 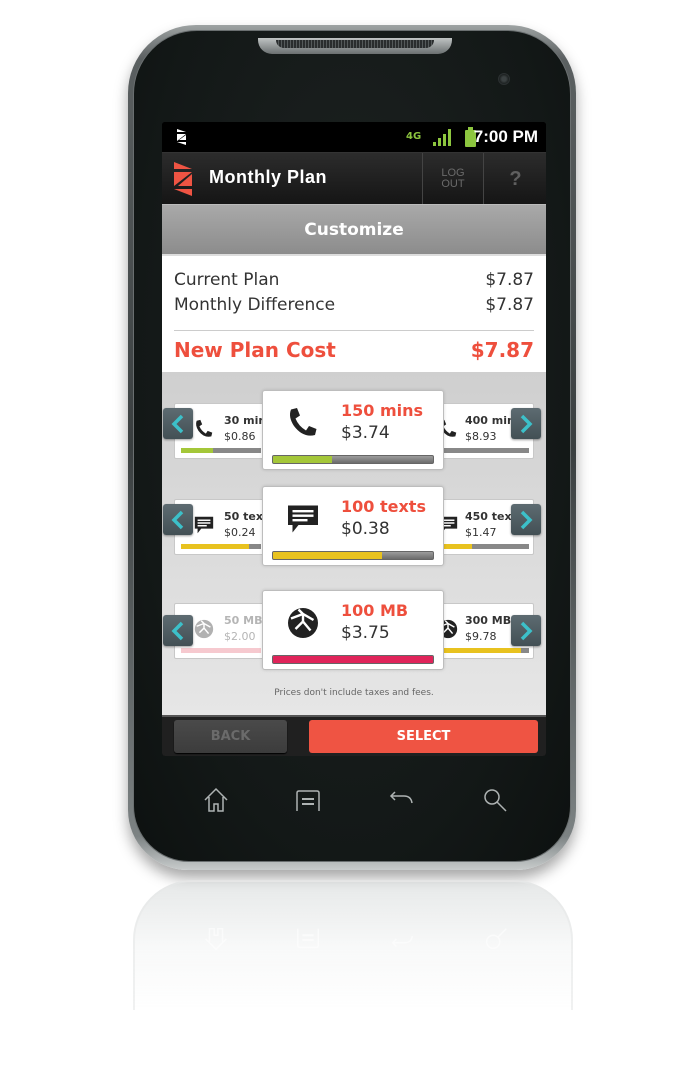 I want to click on option-price: $0.24, so click(x=240, y=532).